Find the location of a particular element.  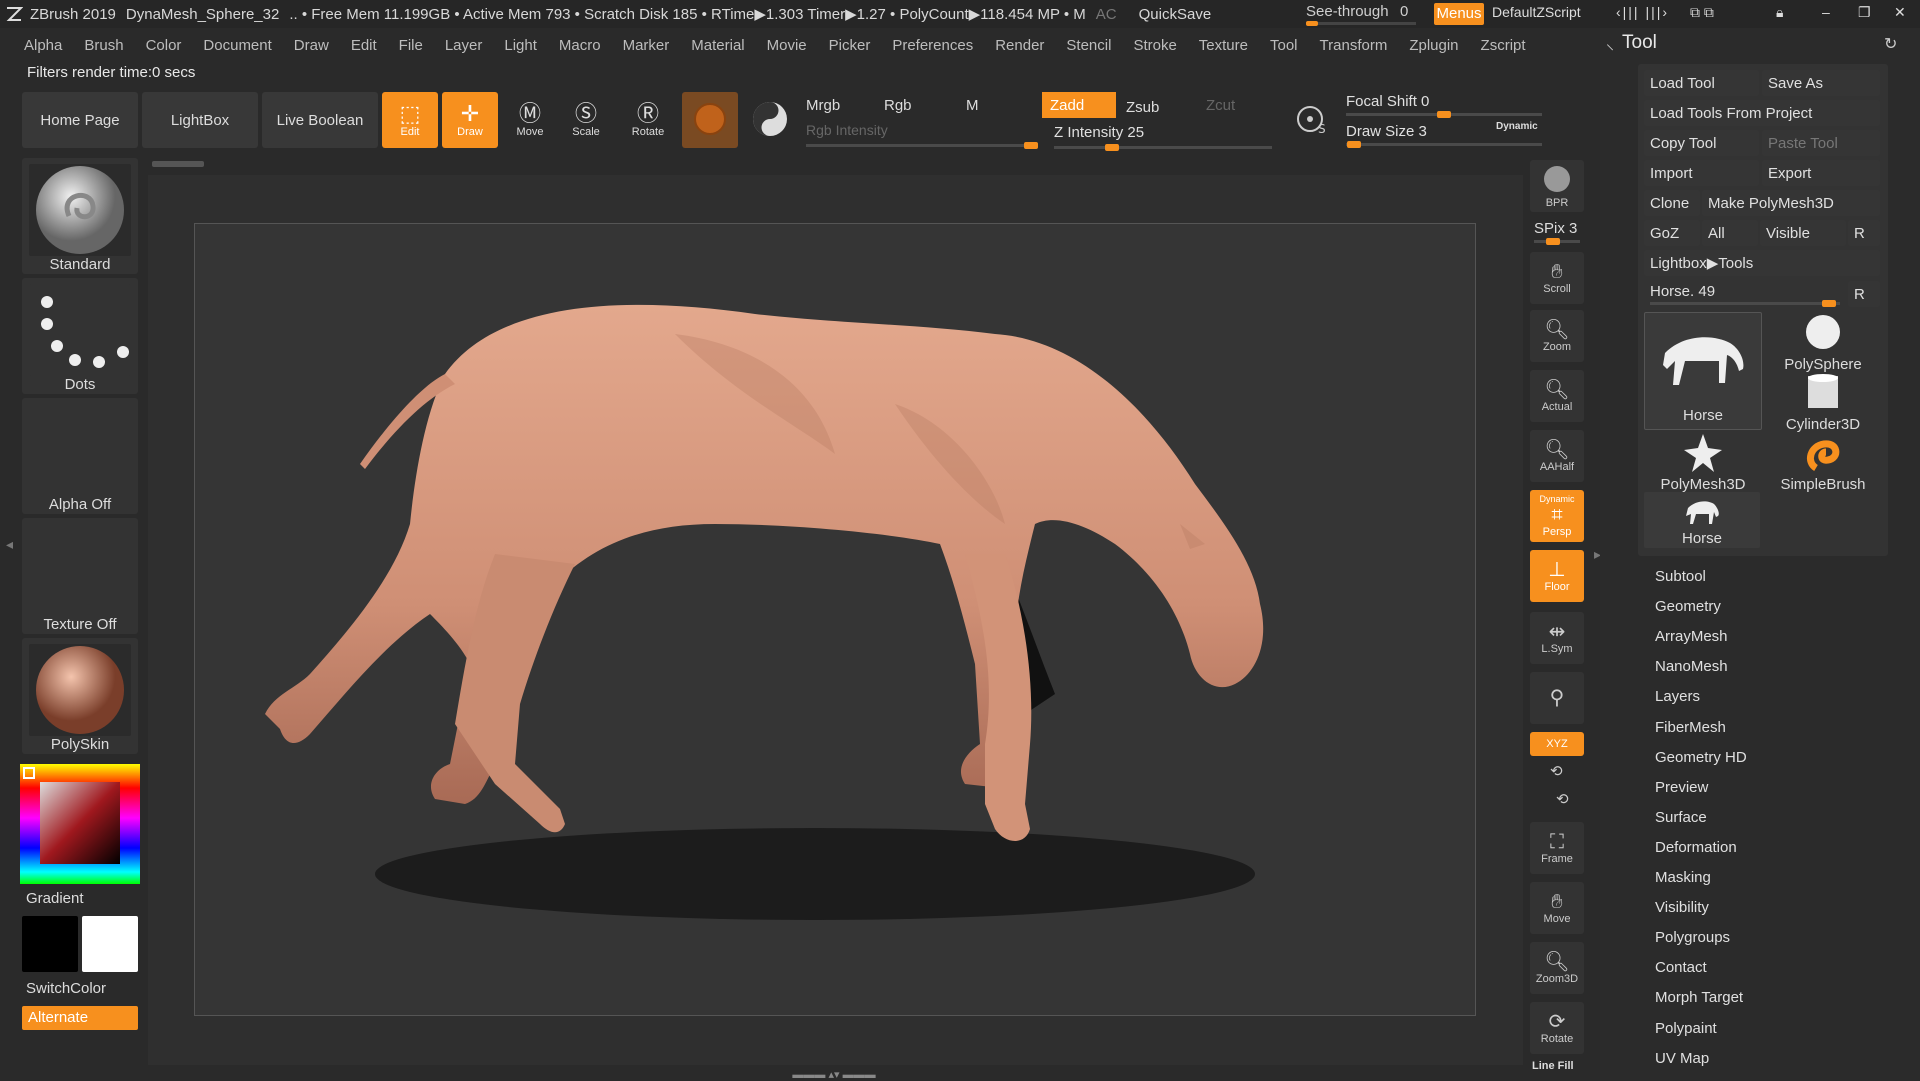

load-tool-button: Load Tool is located at coordinates (1701, 83).